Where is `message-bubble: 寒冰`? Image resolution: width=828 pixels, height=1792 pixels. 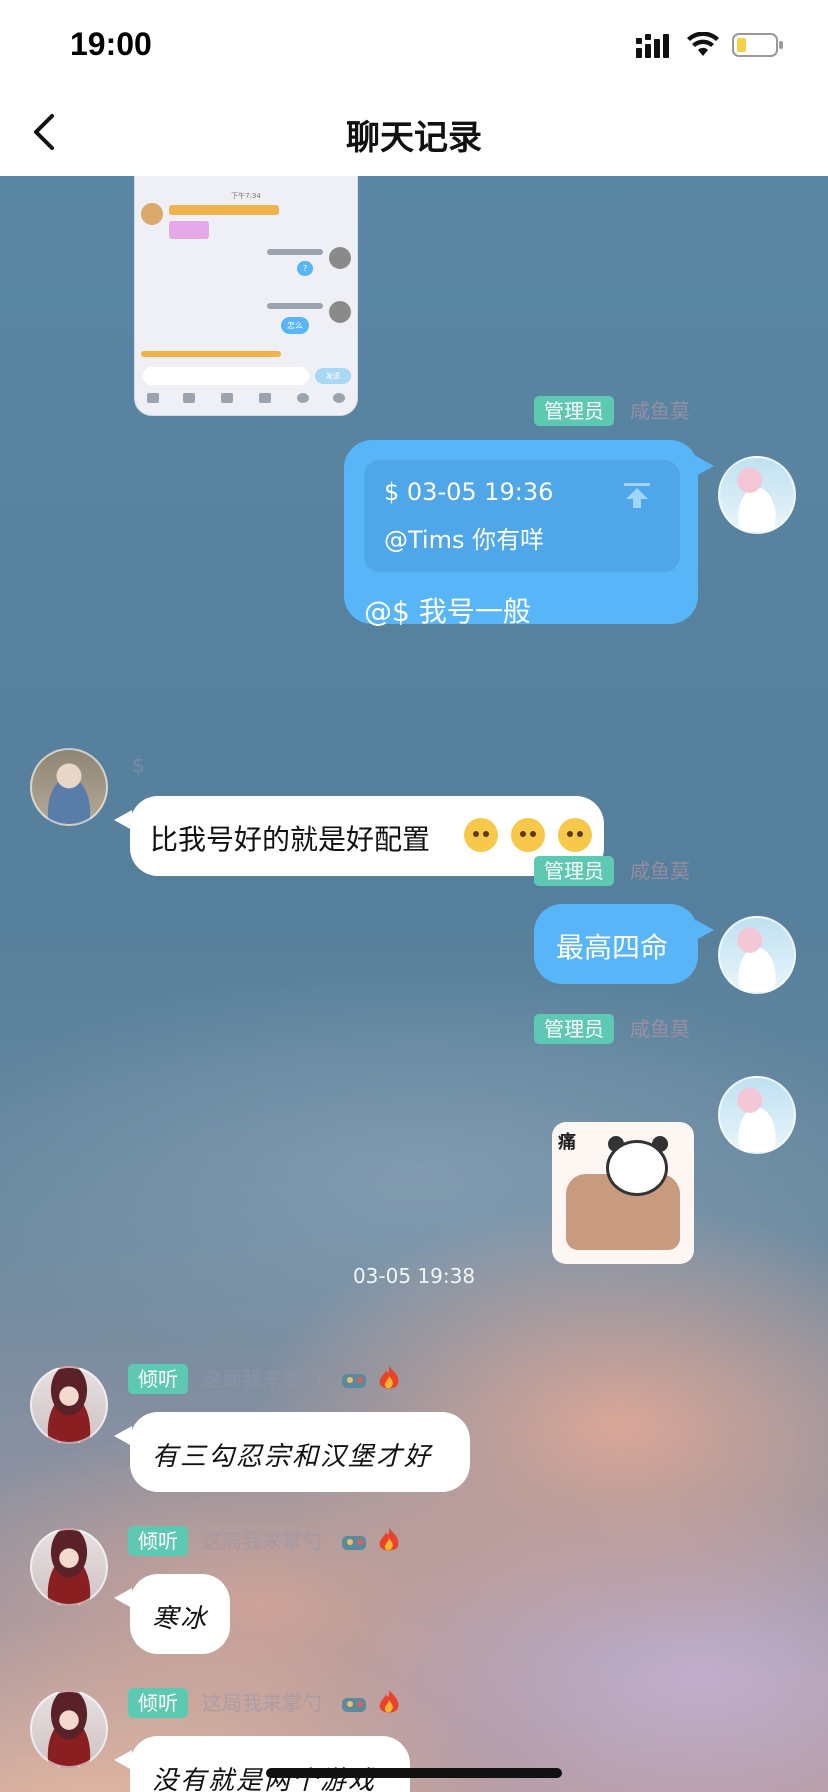
message-bubble: 寒冰 is located at coordinates (180, 1614).